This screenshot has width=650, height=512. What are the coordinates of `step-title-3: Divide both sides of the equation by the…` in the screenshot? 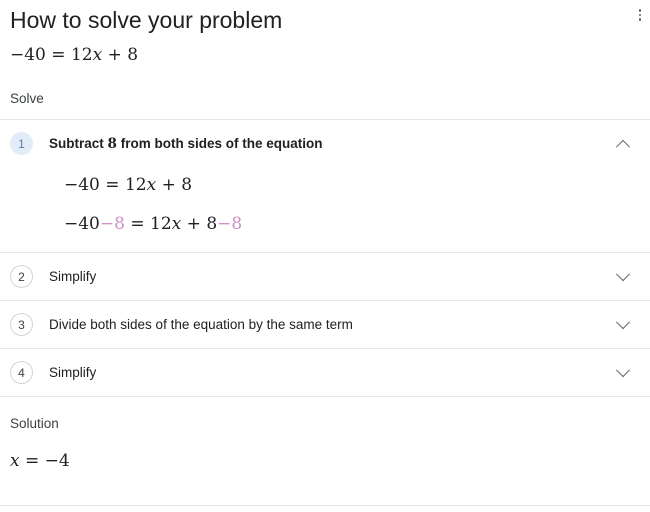 It's located at (201, 324).